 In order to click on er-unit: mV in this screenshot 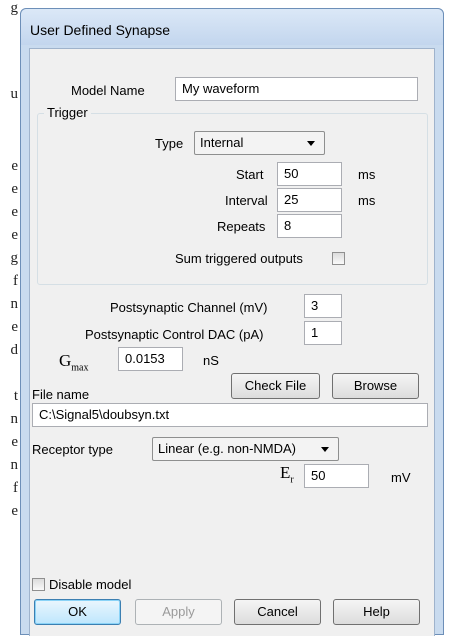, I will do `click(401, 477)`.